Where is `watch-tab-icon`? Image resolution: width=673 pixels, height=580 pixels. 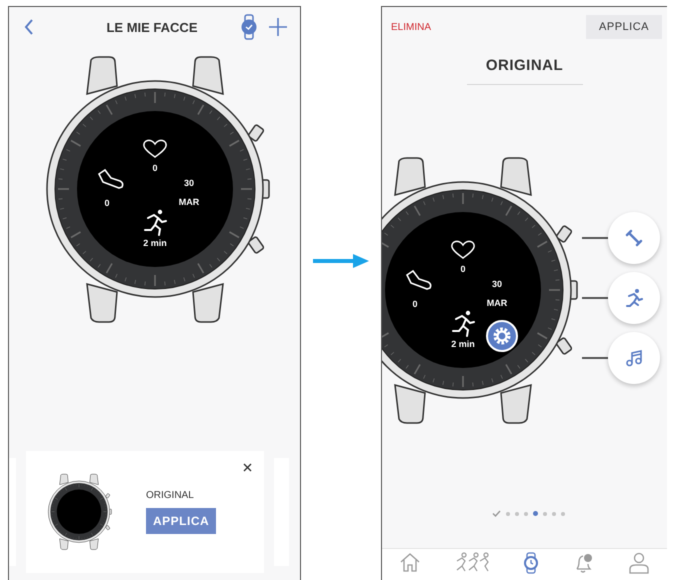 watch-tab-icon is located at coordinates (531, 563).